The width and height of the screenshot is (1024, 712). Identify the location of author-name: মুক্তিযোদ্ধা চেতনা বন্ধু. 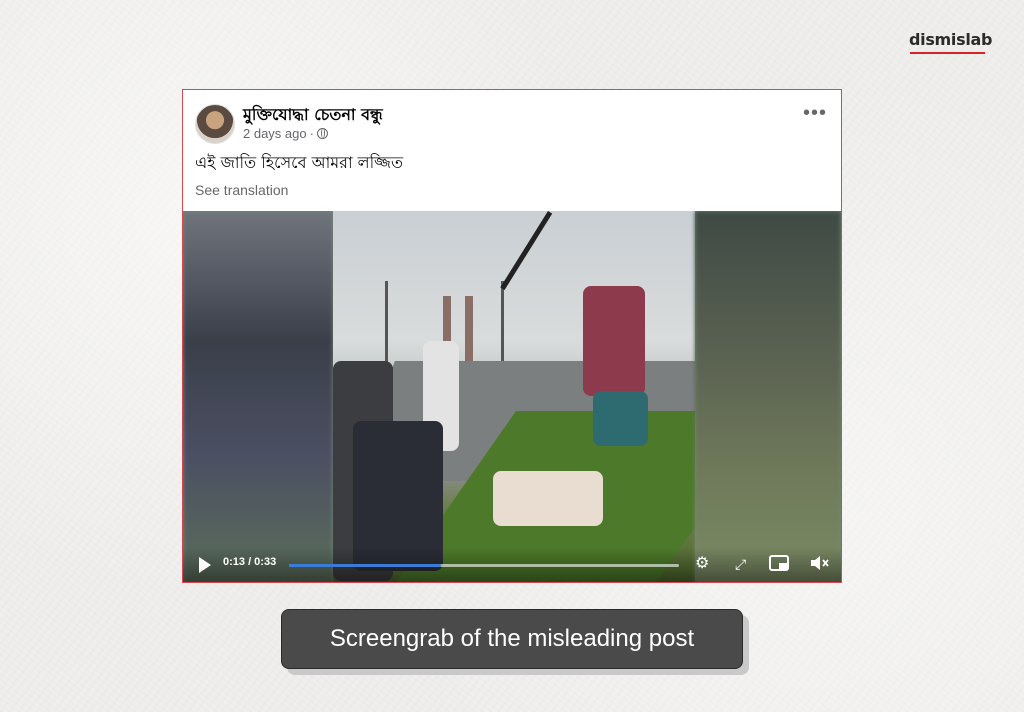
(313, 115).